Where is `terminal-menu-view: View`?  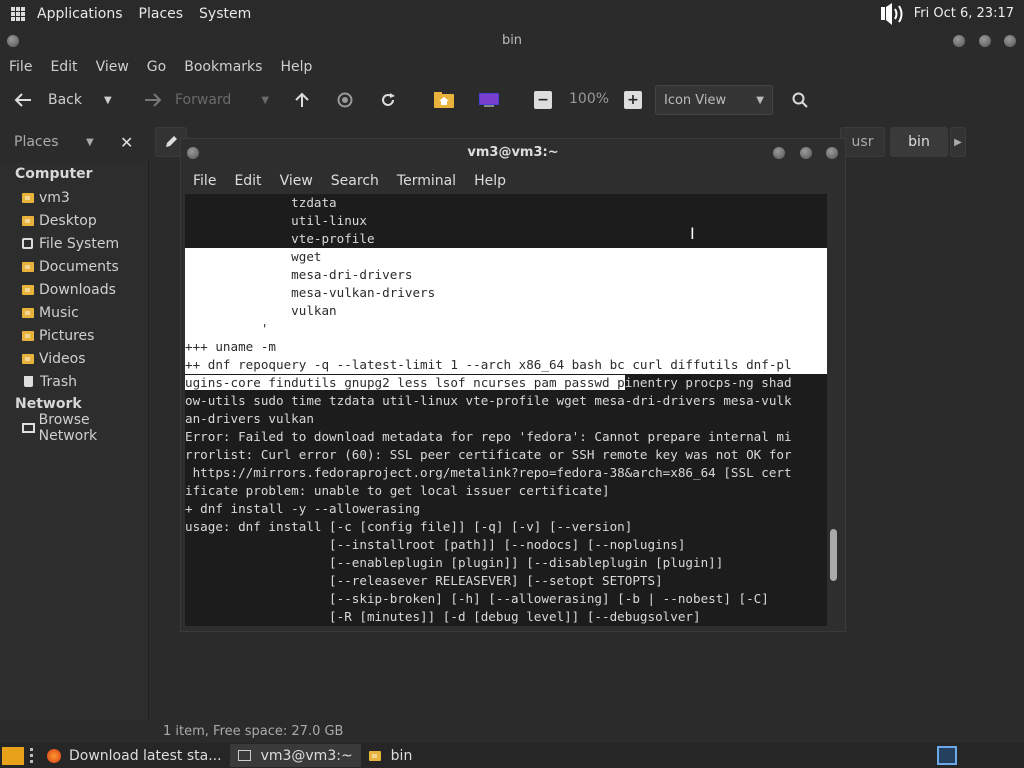 terminal-menu-view: View is located at coordinates (296, 181).